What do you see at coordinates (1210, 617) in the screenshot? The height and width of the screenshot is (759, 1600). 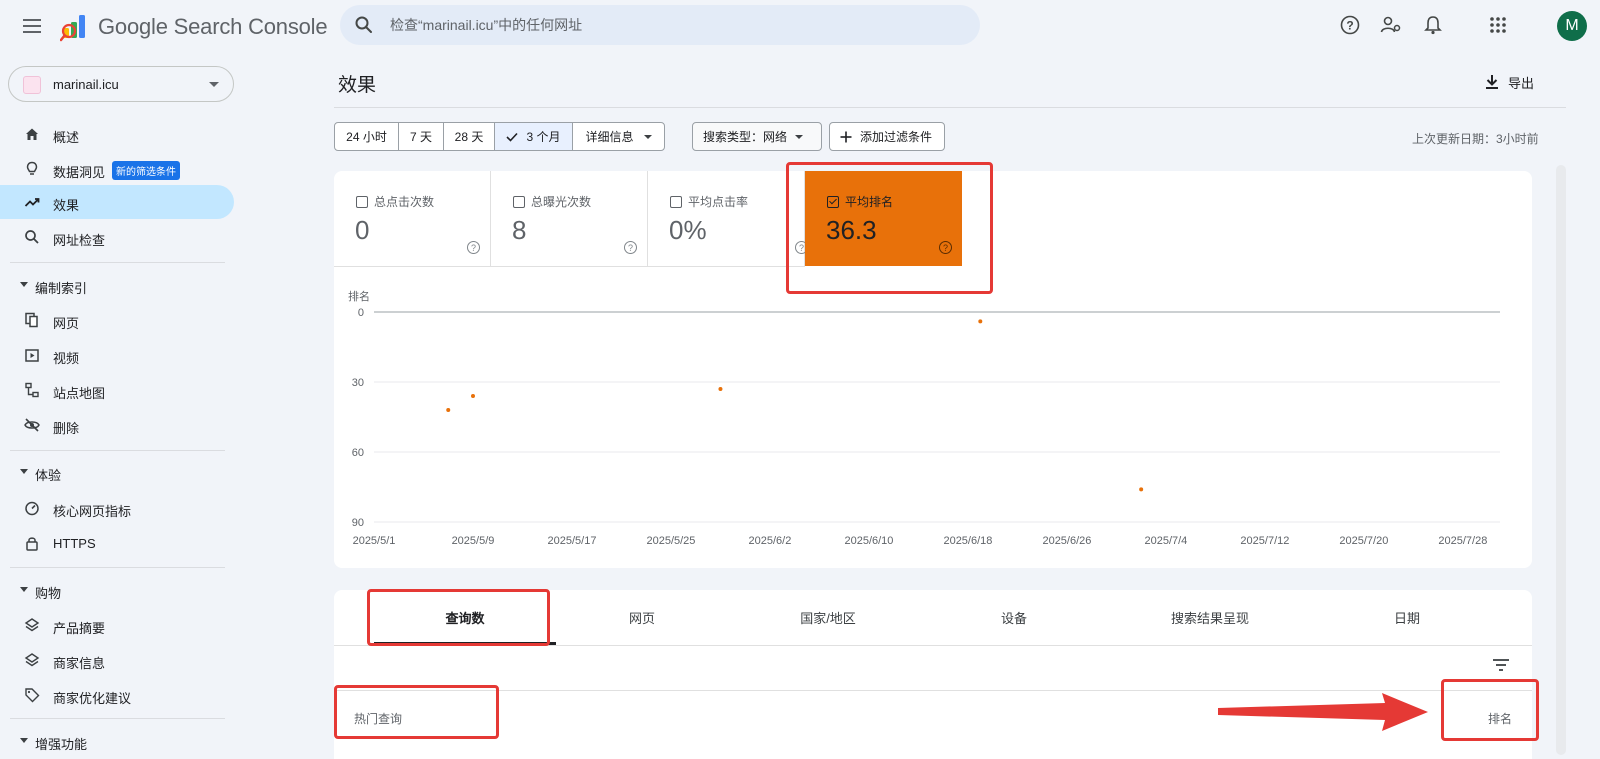 I see `tab-search-appearance: 搜索结果呈现` at bounding box center [1210, 617].